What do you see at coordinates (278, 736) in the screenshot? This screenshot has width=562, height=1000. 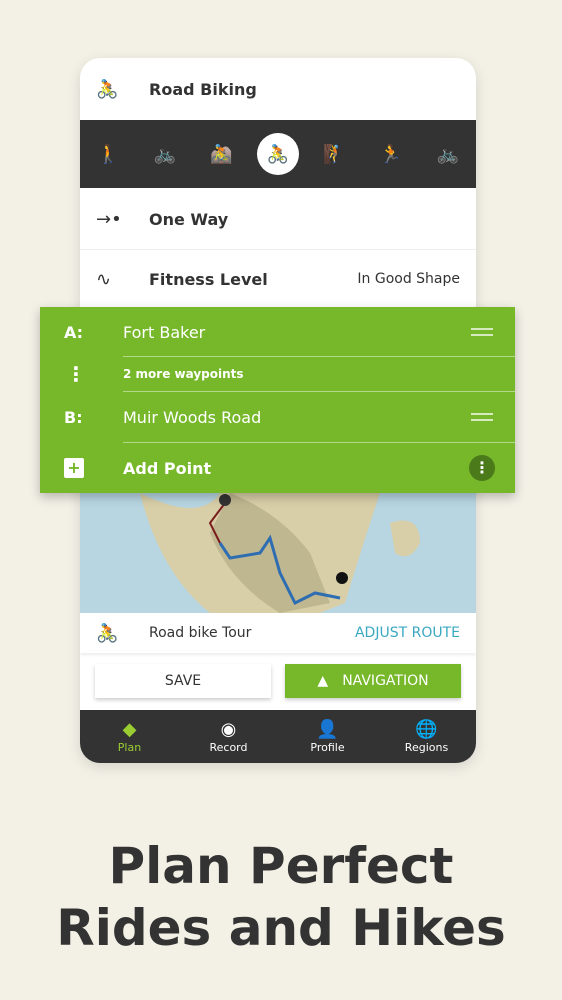 I see `bottom-nav: ◆ Plan ◉ Record 👤 Profile 🌐 Regions` at bounding box center [278, 736].